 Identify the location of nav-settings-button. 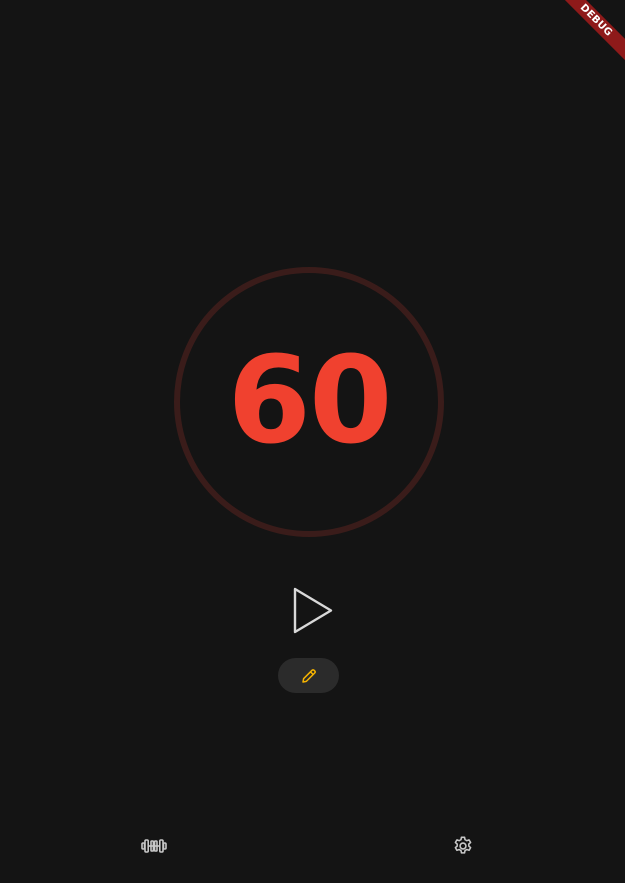
(463, 846).